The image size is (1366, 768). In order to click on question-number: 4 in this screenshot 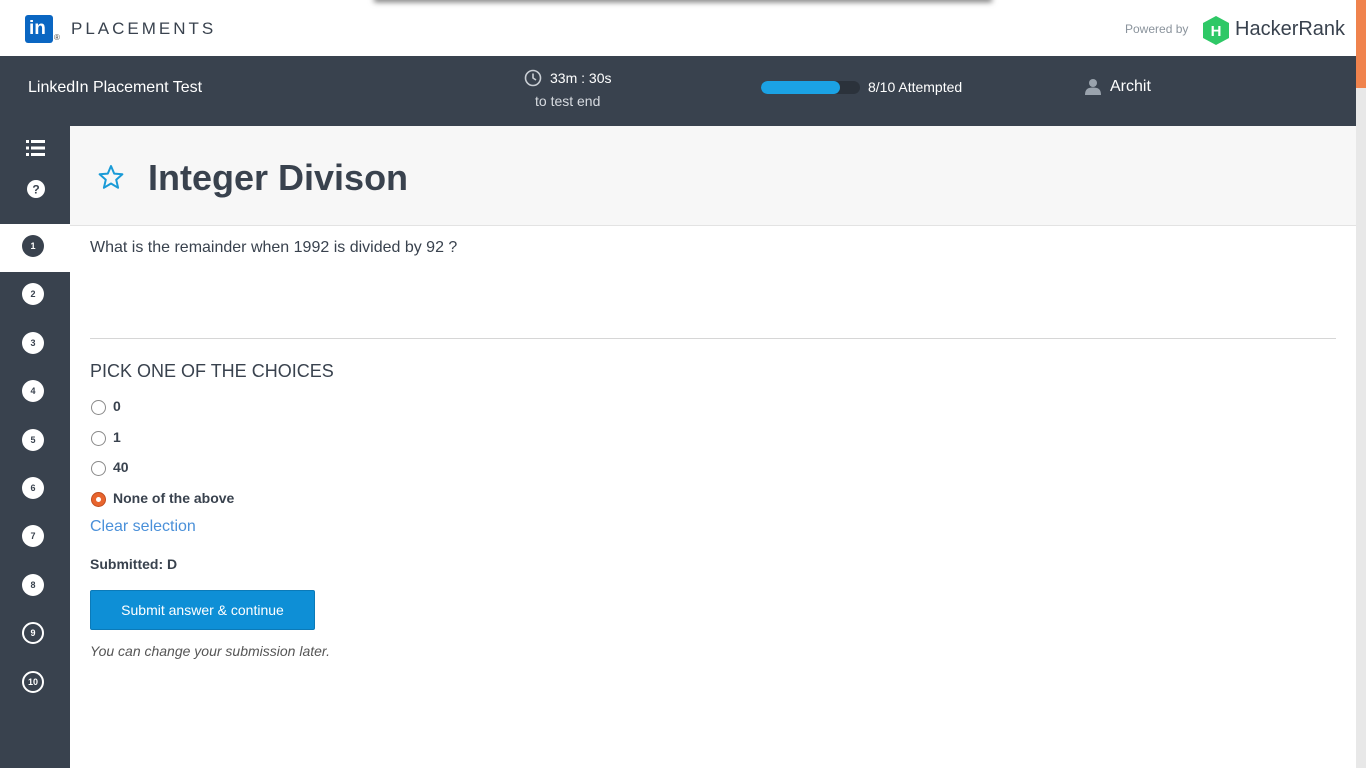, I will do `click(33, 391)`.